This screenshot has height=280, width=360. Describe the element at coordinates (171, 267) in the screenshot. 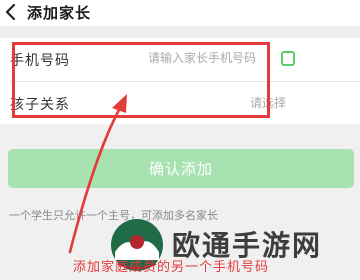

I see `annotation-text: 添加家庭成员的另一个手机号码` at that location.